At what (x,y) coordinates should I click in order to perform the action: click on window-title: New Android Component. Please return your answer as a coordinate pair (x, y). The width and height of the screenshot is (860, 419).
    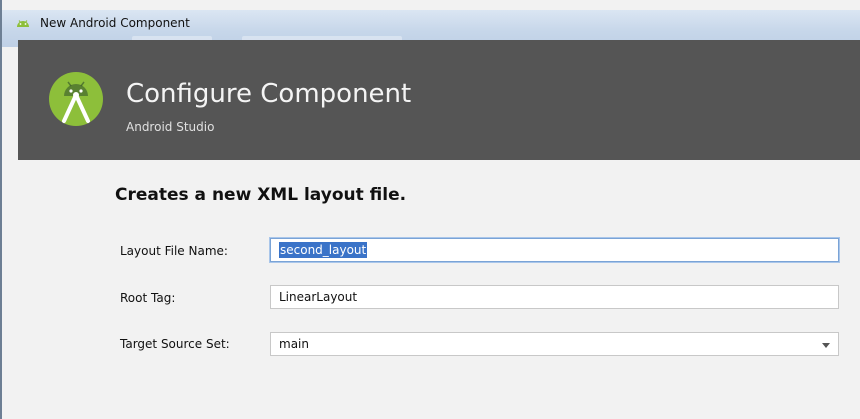
    Looking at the image, I should click on (115, 23).